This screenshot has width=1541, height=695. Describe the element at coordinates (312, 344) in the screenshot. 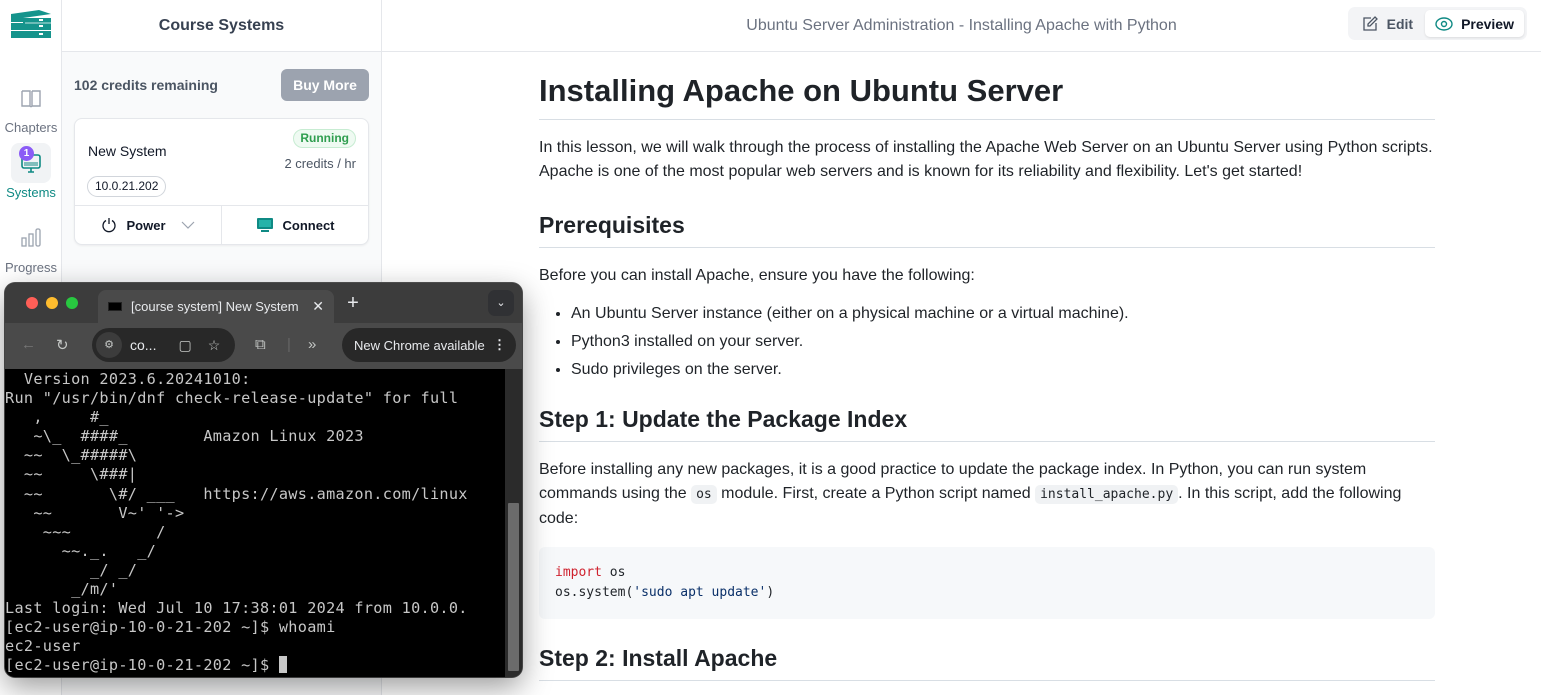

I see `overflow-chevrons-icon: »` at that location.